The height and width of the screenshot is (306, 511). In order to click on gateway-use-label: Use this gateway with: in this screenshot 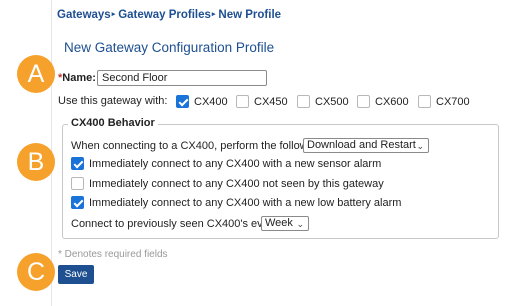, I will do `click(113, 101)`.